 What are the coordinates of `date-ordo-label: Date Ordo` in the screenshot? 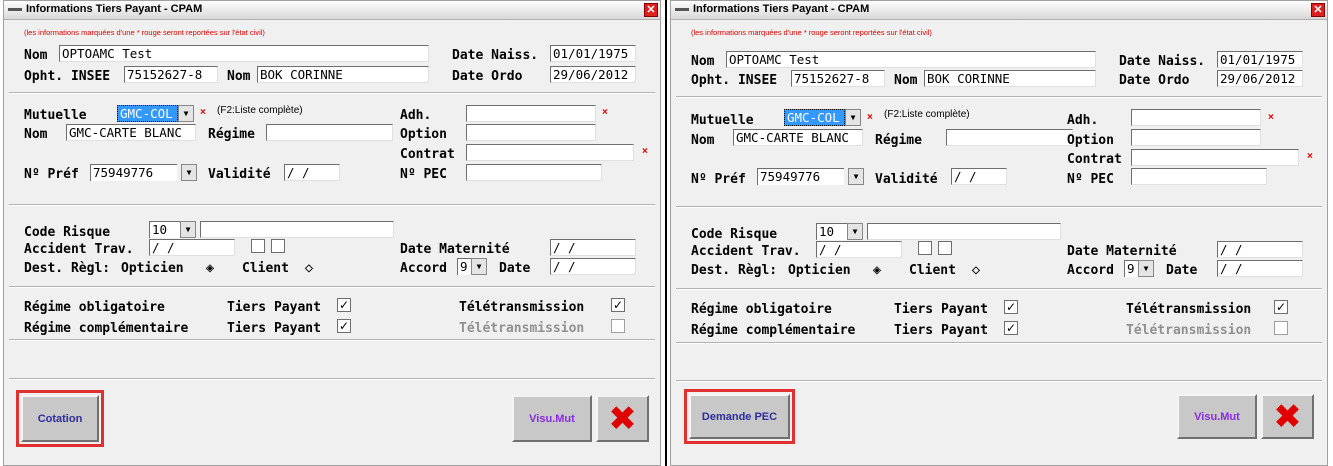 It's located at (1154, 80).